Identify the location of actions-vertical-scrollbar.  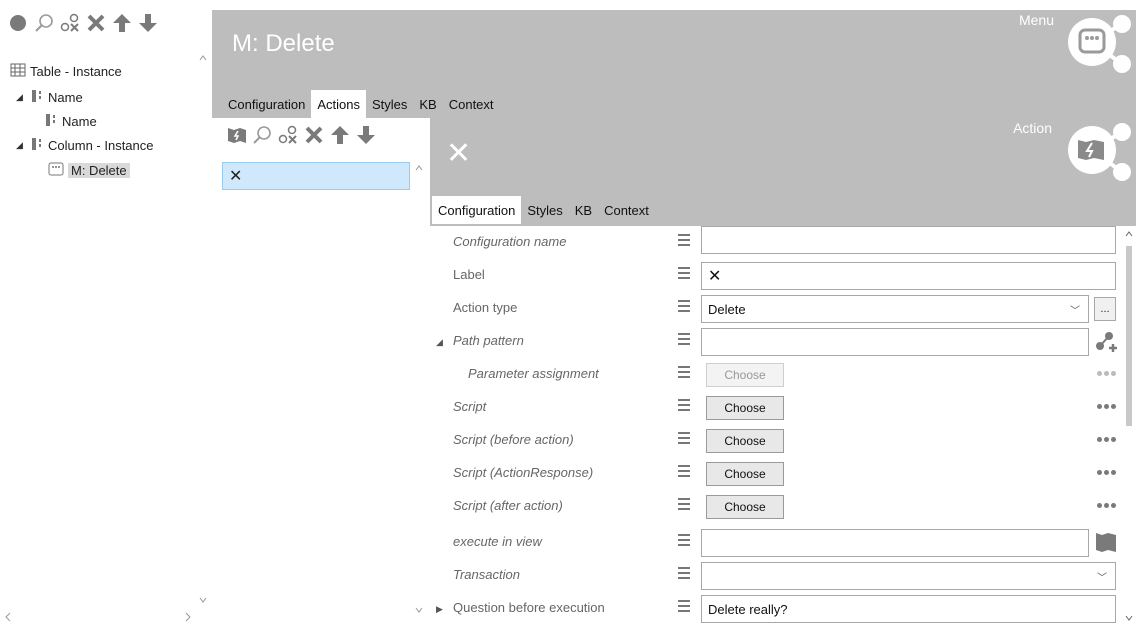
(419, 390).